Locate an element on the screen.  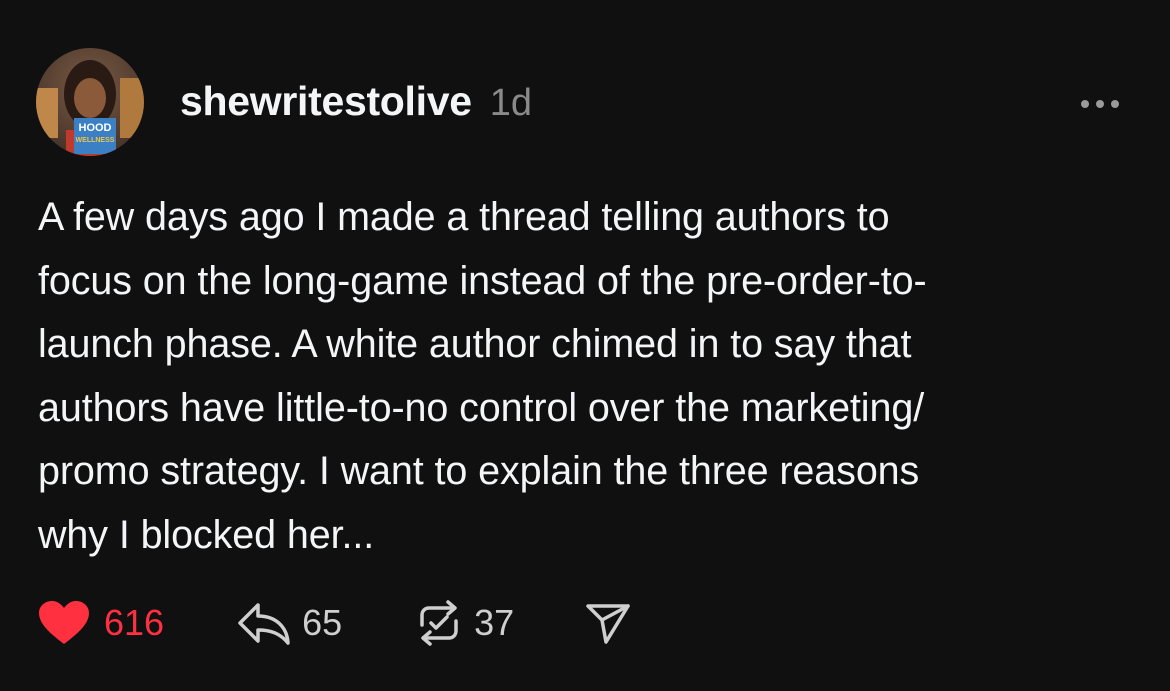
reply-arrow-icon is located at coordinates (264, 624).